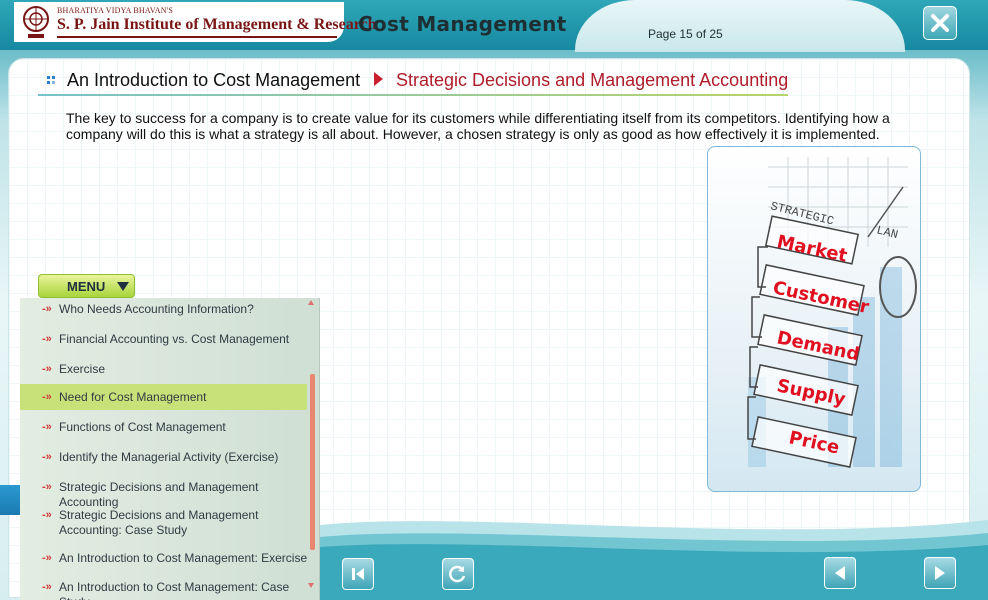 The image size is (988, 600). Describe the element at coordinates (462, 24) in the screenshot. I see `course-title: Cost Management` at that location.